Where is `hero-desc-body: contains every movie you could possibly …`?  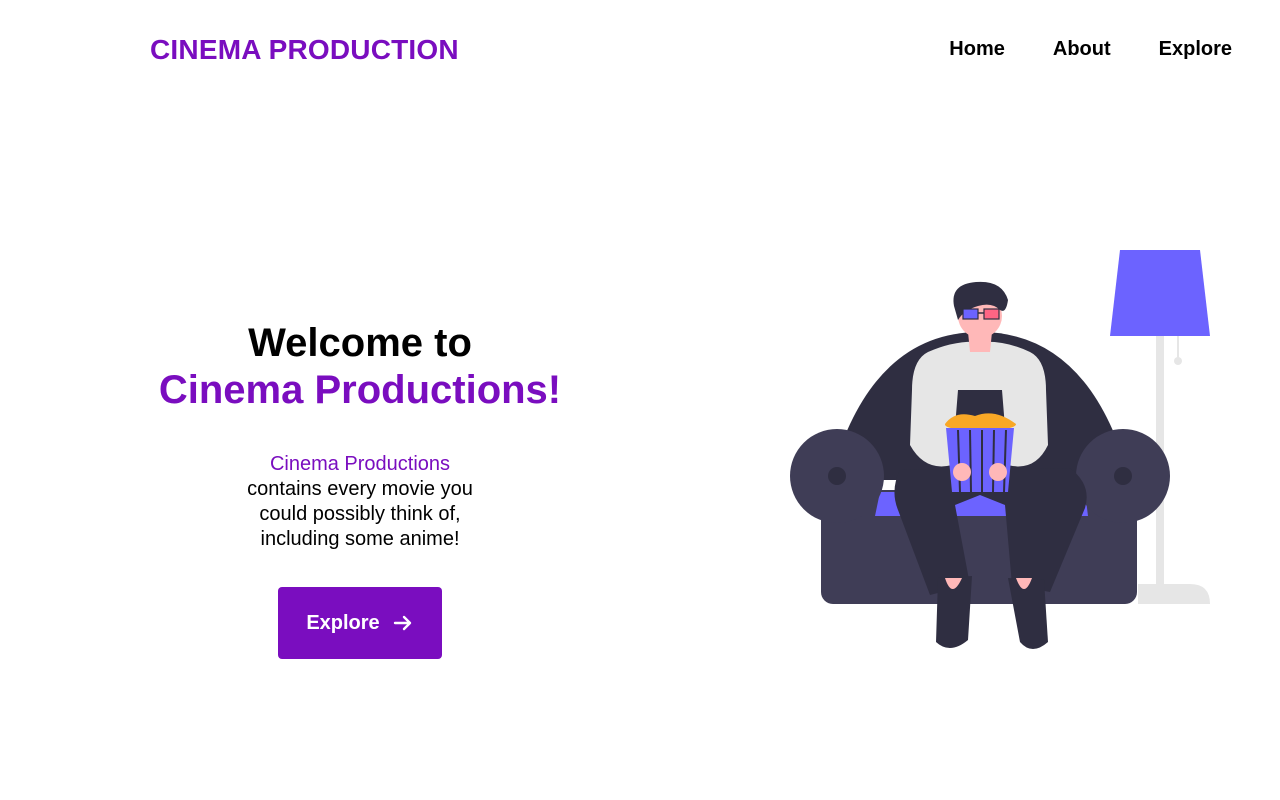
hero-desc-body: contains every movie you could possibly … is located at coordinates (360, 514).